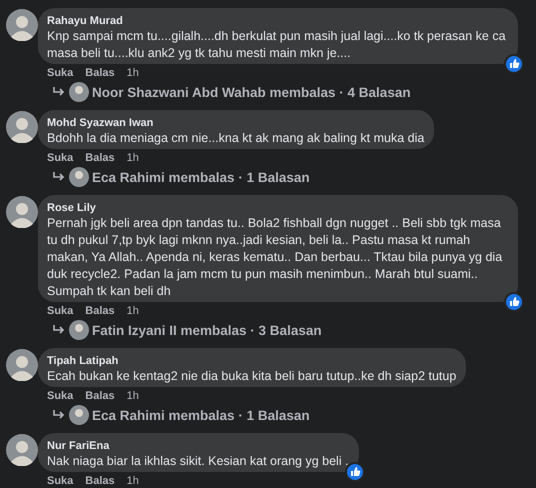  I want to click on replies-link: Fatin Izyani II membalas · 3 Balasan, so click(207, 330).